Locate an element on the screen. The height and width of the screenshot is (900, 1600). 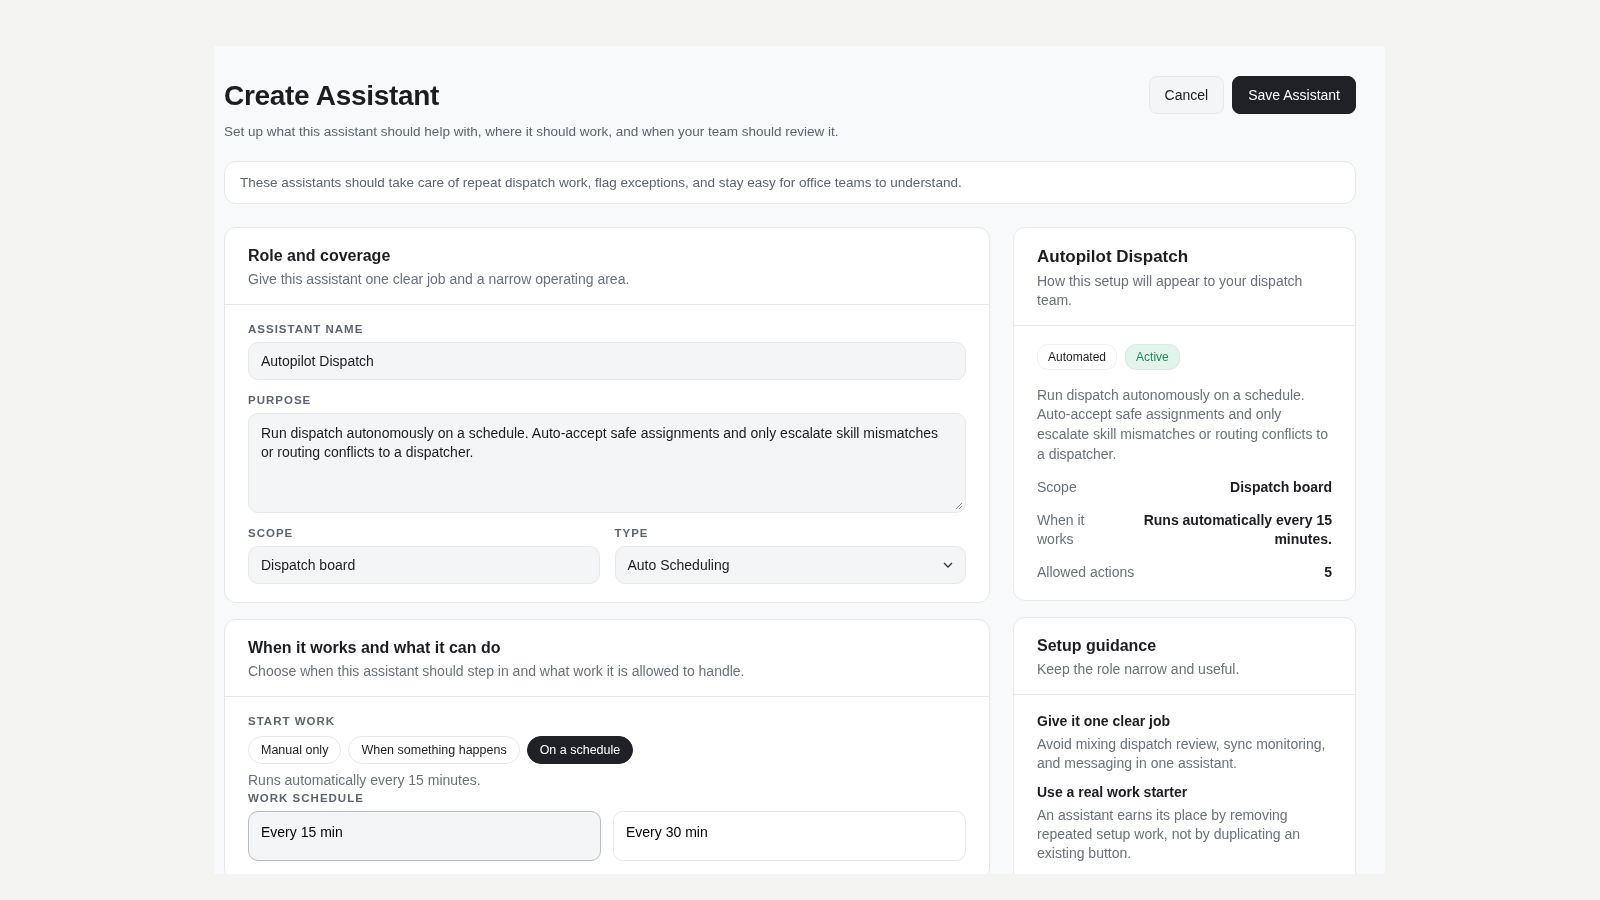
field-label: PURPOSE is located at coordinates (280, 399).